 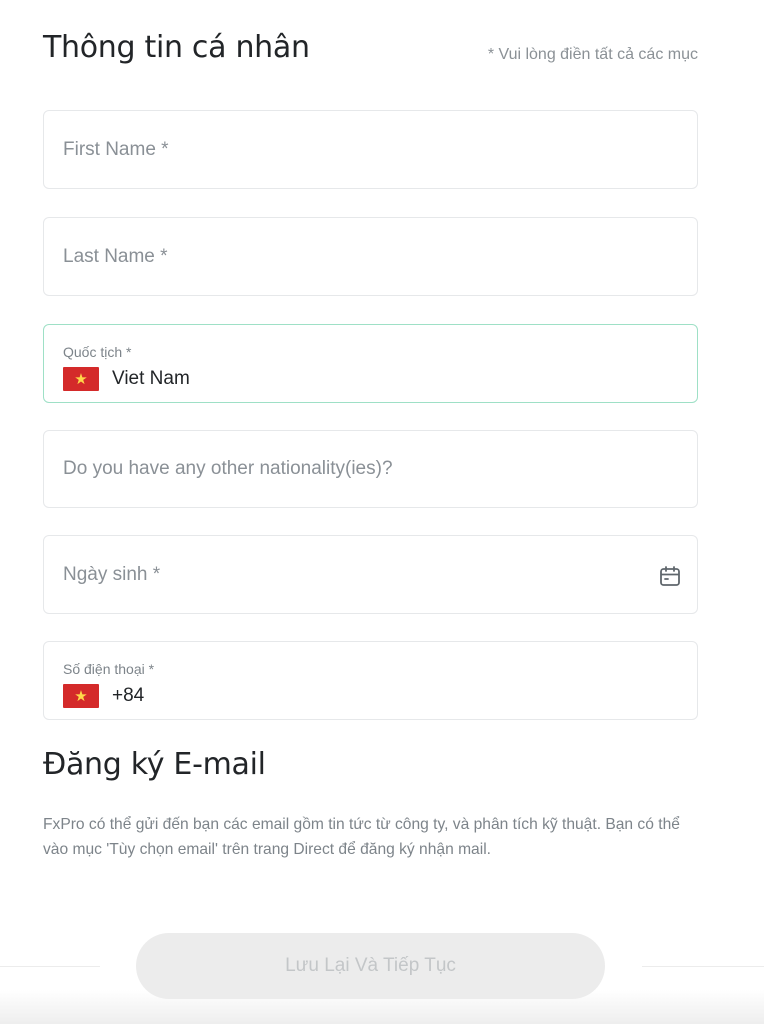 What do you see at coordinates (370, 256) in the screenshot?
I see `last-name-field: Last Name *` at bounding box center [370, 256].